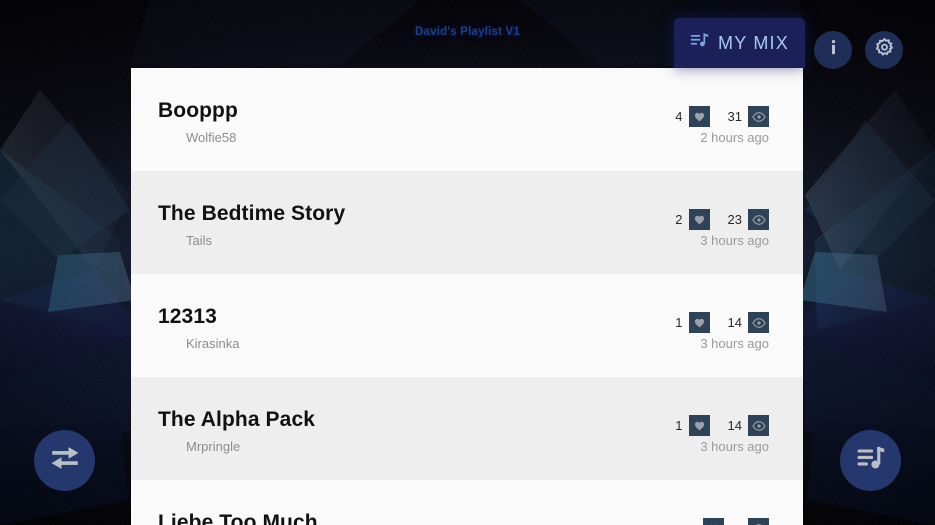  Describe the element at coordinates (213, 446) in the screenshot. I see `track-artist: Mrpringle` at that location.